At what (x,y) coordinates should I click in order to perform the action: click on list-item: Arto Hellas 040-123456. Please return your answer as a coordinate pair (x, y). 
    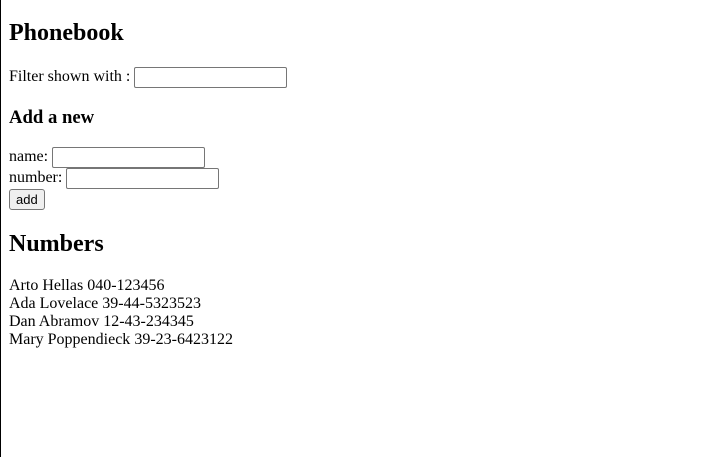
    Looking at the image, I should click on (121, 286).